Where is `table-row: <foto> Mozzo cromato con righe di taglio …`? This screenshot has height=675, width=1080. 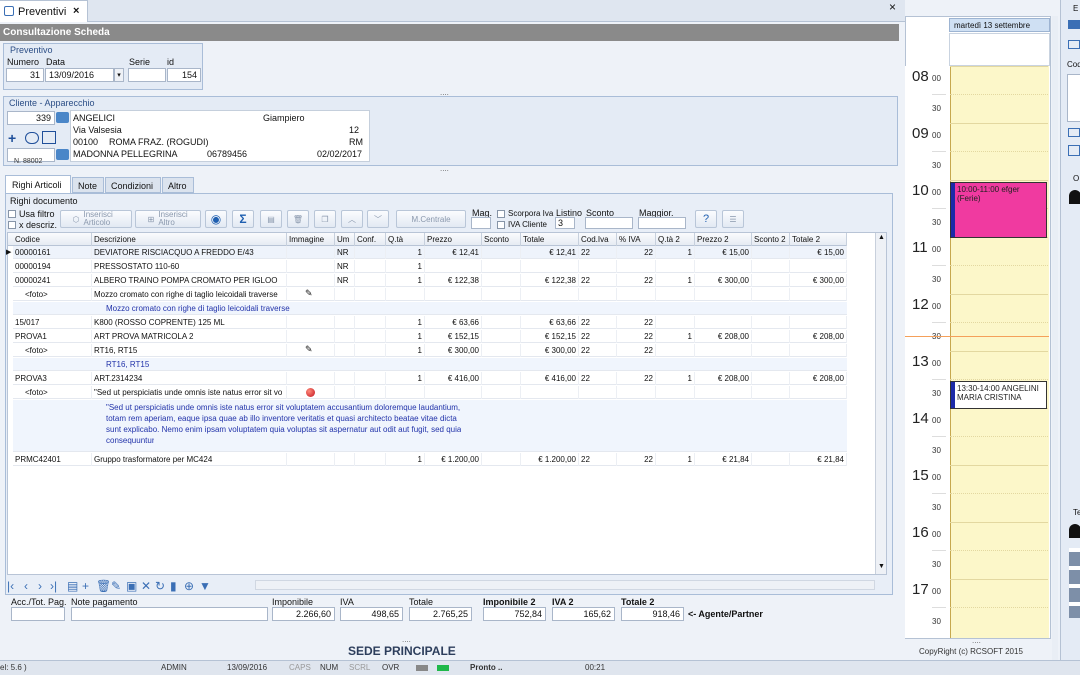
table-row: <foto> Mozzo cromato con righe di taglio … is located at coordinates (430, 294).